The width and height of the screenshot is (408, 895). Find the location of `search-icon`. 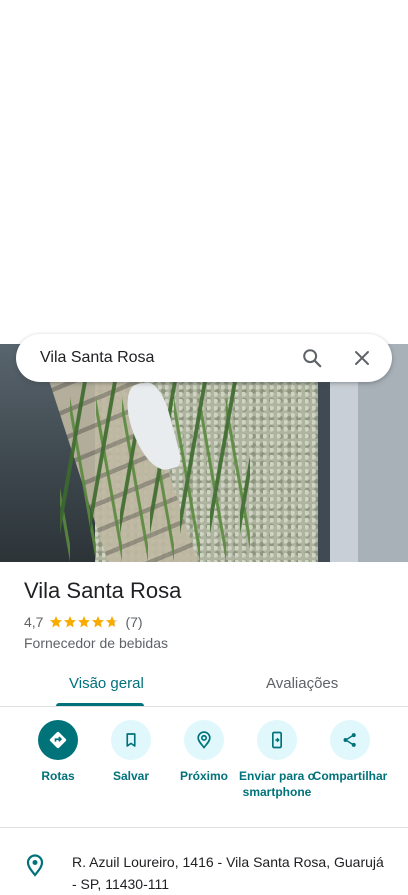

search-icon is located at coordinates (312, 358).